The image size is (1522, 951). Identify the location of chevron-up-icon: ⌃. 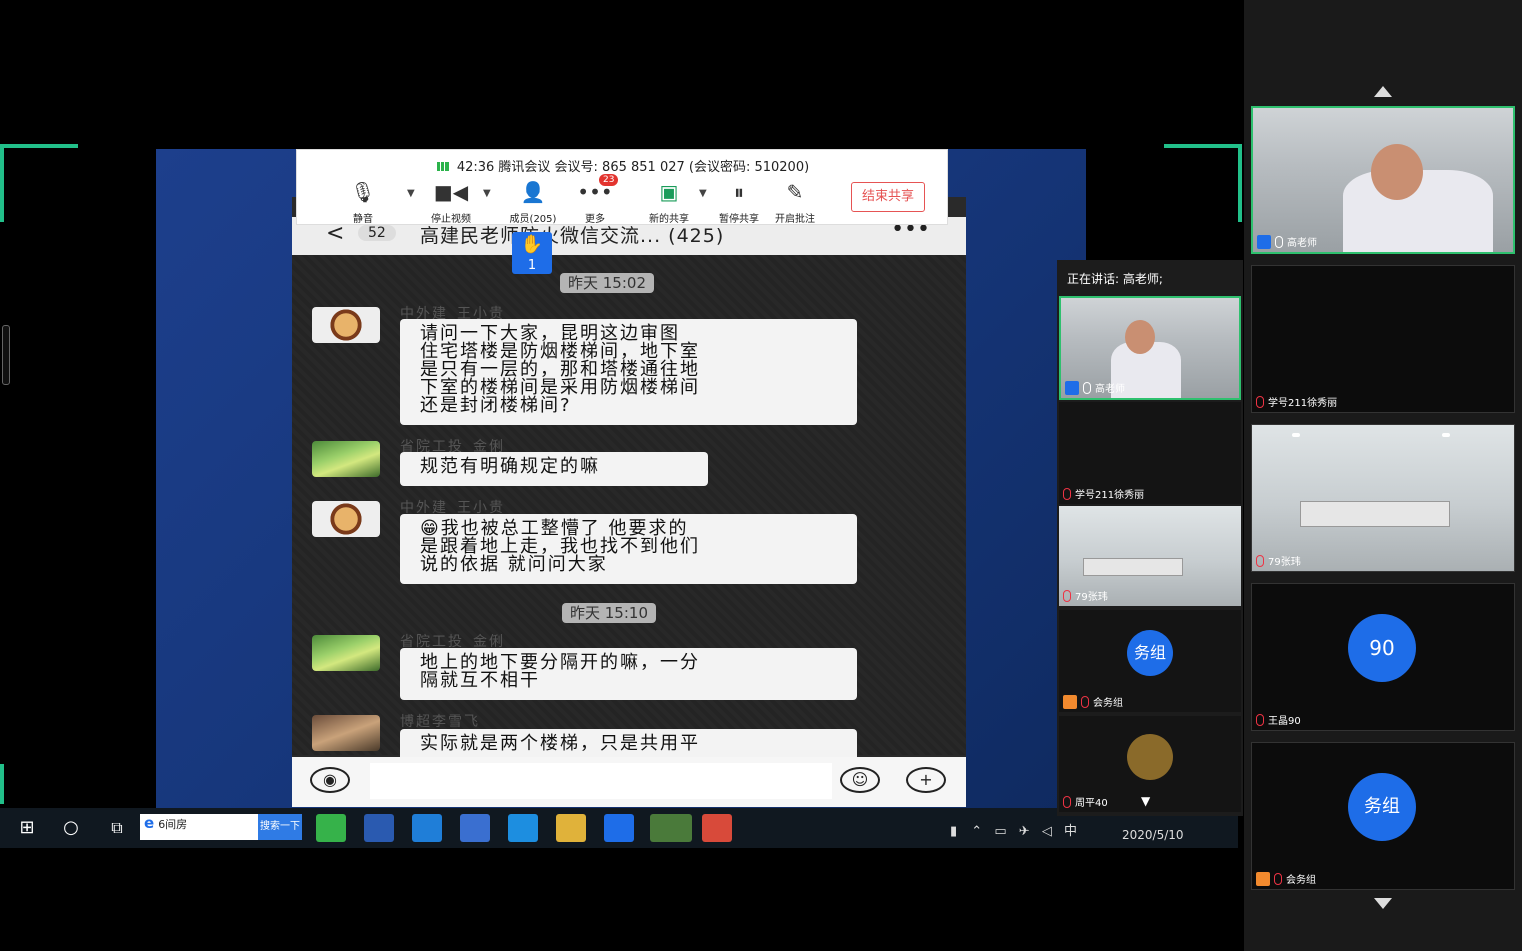
(976, 831).